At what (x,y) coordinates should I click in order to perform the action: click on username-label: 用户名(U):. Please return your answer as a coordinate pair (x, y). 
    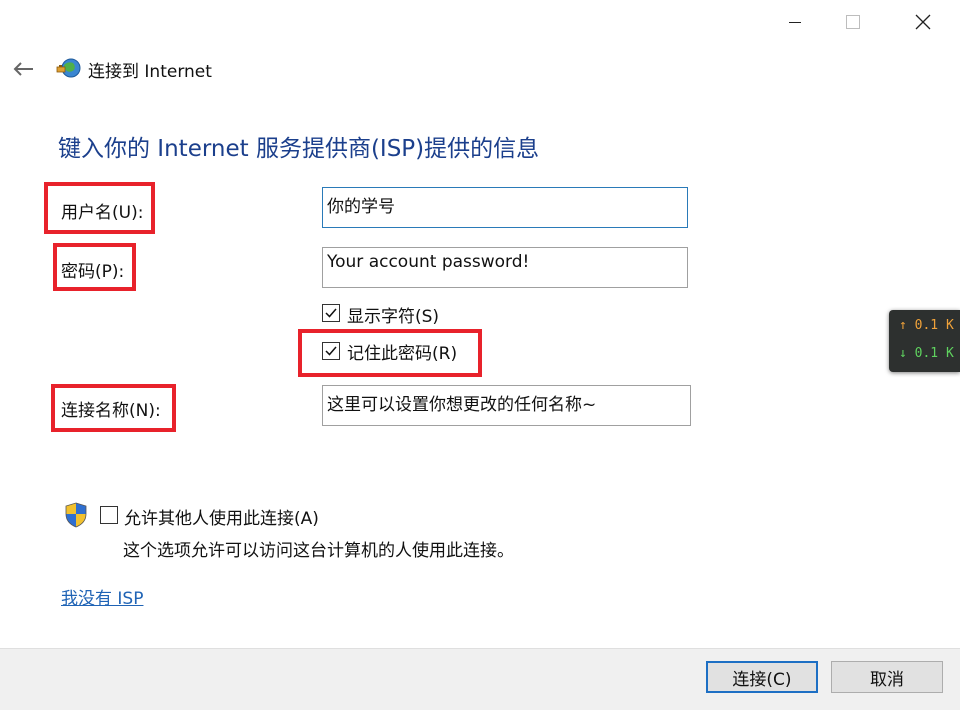
    Looking at the image, I should click on (102, 213).